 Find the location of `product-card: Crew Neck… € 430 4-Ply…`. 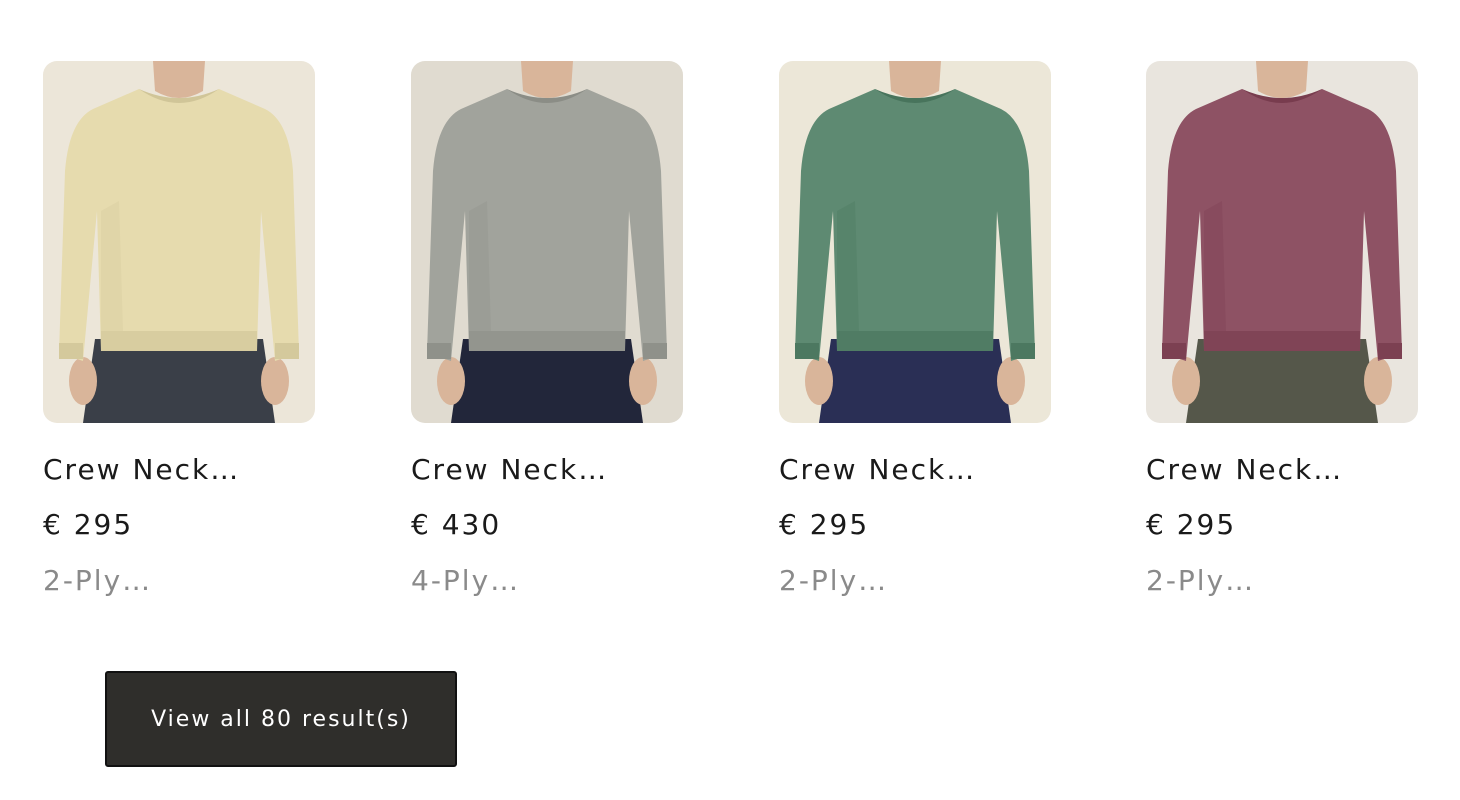

product-card: Crew Neck… € 430 4-Ply… is located at coordinates (547, 330).